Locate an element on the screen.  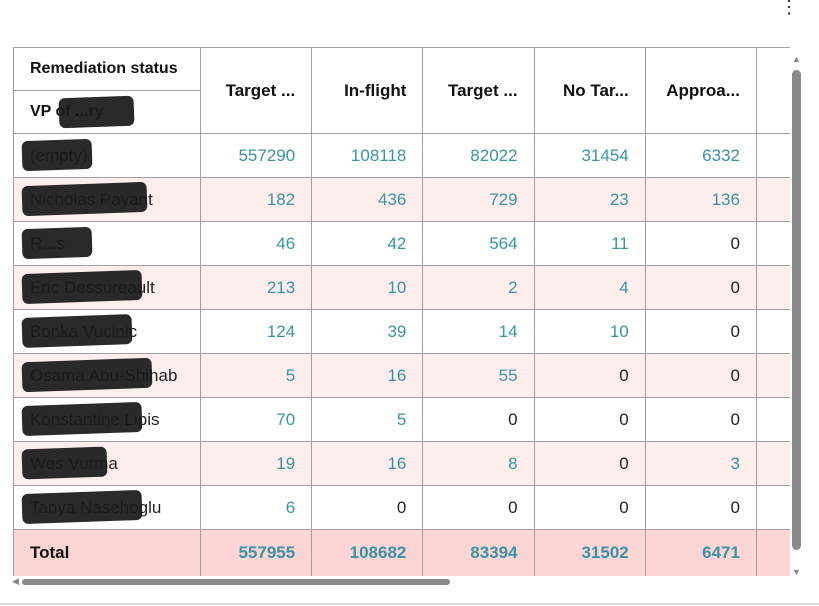
table-cell: 4 is located at coordinates (589, 287).